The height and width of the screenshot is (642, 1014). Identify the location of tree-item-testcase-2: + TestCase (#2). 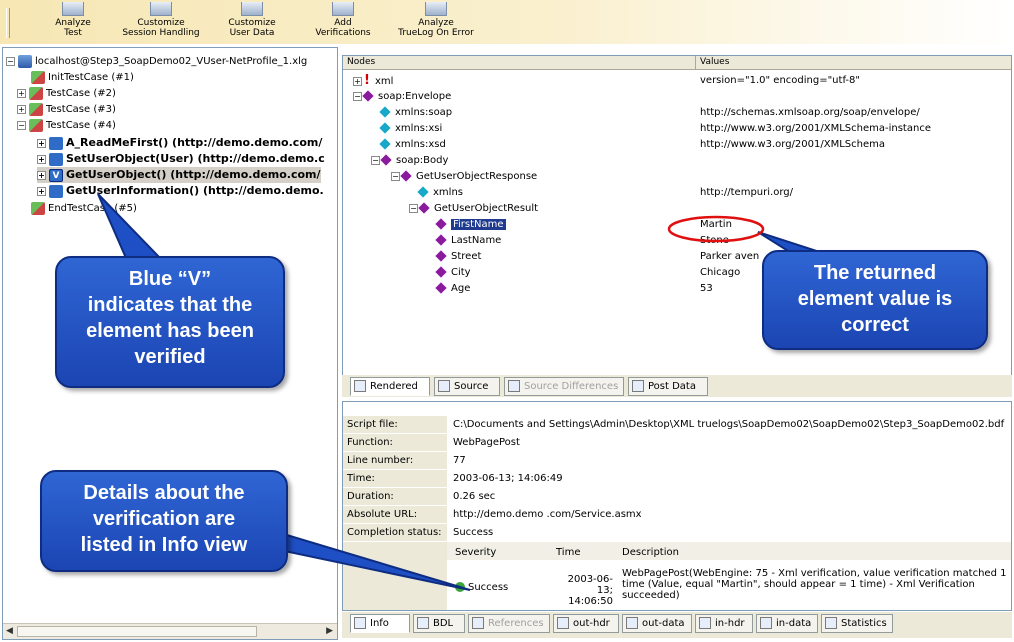
(66, 94).